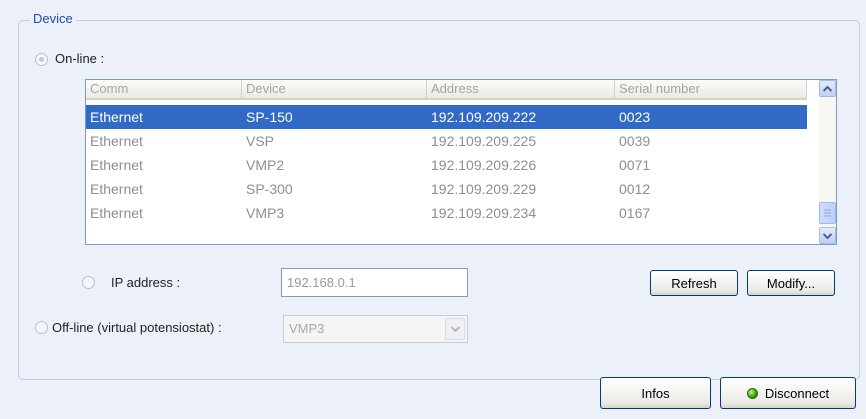 The width and height of the screenshot is (866, 419). Describe the element at coordinates (655, 393) in the screenshot. I see `infos-button: Infos` at that location.